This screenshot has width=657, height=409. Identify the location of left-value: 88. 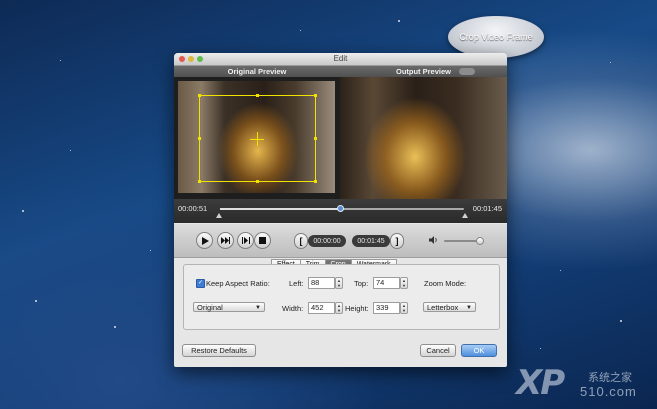
(315, 282).